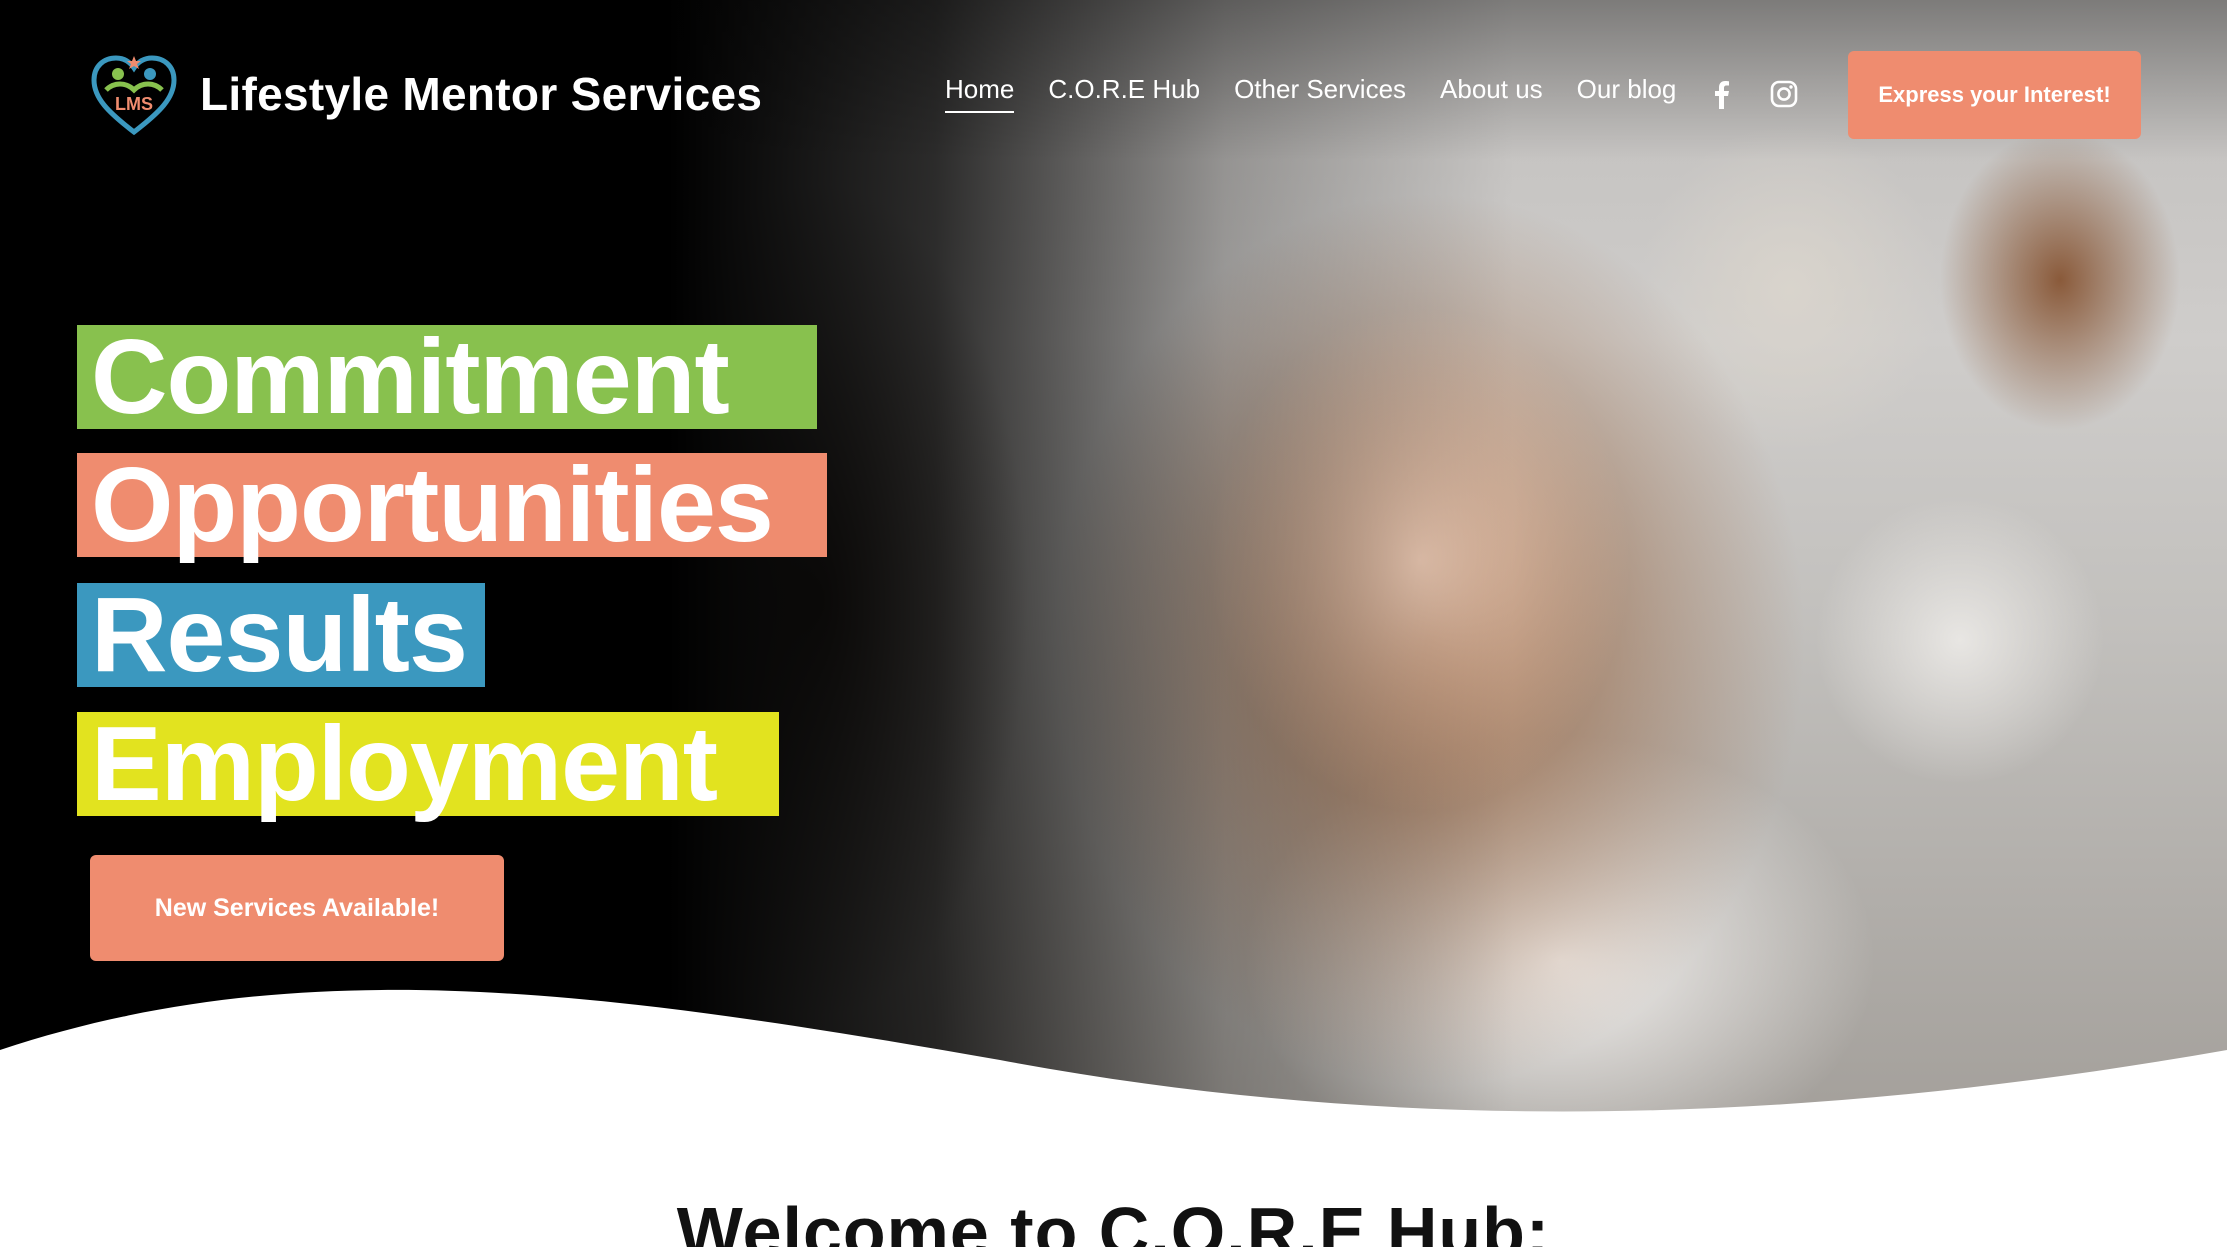  What do you see at coordinates (980, 93) in the screenshot?
I see `nav-item-home: Home` at bounding box center [980, 93].